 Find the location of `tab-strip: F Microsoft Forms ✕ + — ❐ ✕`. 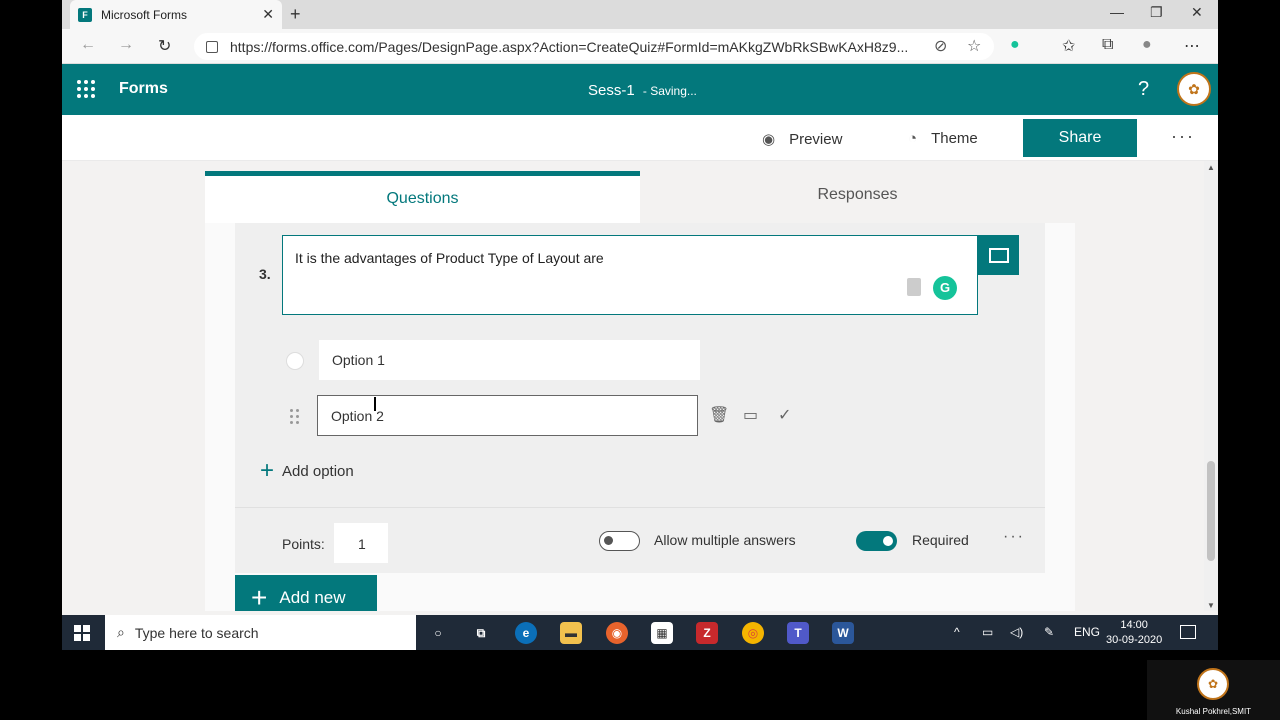

tab-strip: F Microsoft Forms ✕ + — ❐ ✕ is located at coordinates (640, 14).